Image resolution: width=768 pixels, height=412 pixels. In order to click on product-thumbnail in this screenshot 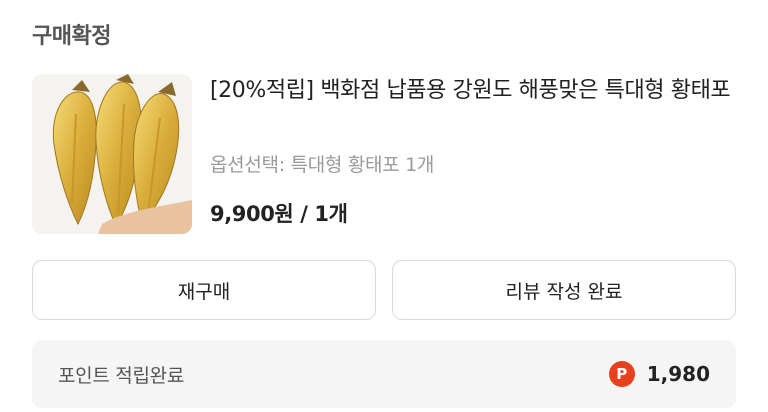, I will do `click(112, 154)`.